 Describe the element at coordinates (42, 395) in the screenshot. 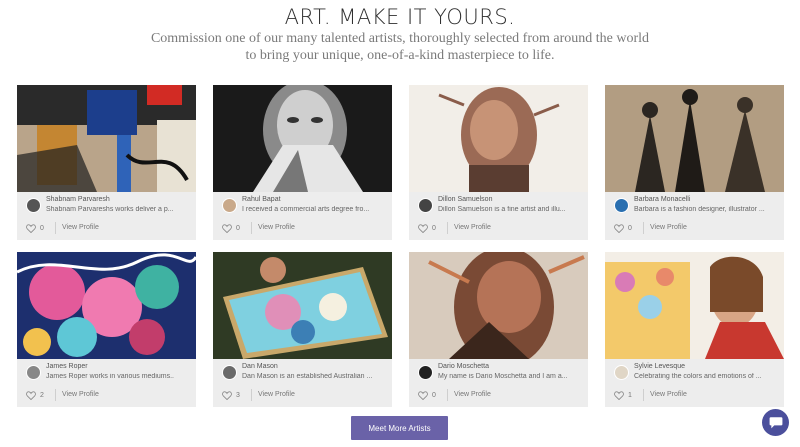

I see `like-count: 2` at that location.